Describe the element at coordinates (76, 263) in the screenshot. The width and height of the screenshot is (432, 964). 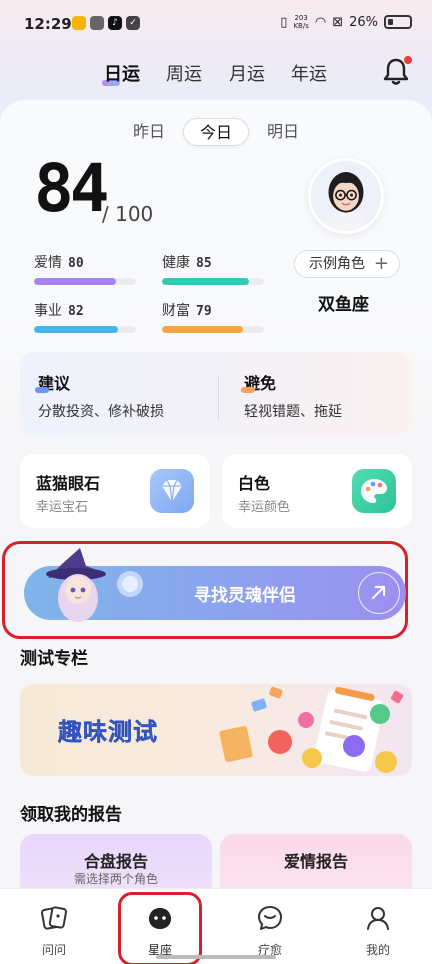
I see `metric-value: 80` at that location.